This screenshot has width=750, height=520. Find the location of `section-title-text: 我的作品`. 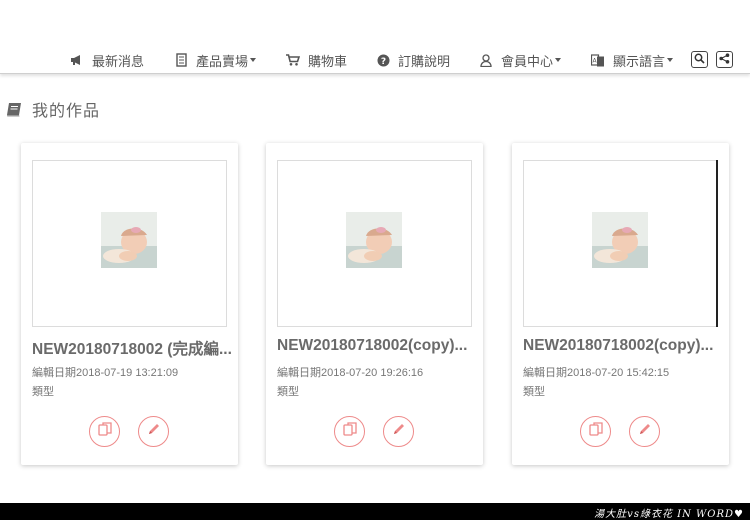

section-title-text: 我的作品 is located at coordinates (66, 111).